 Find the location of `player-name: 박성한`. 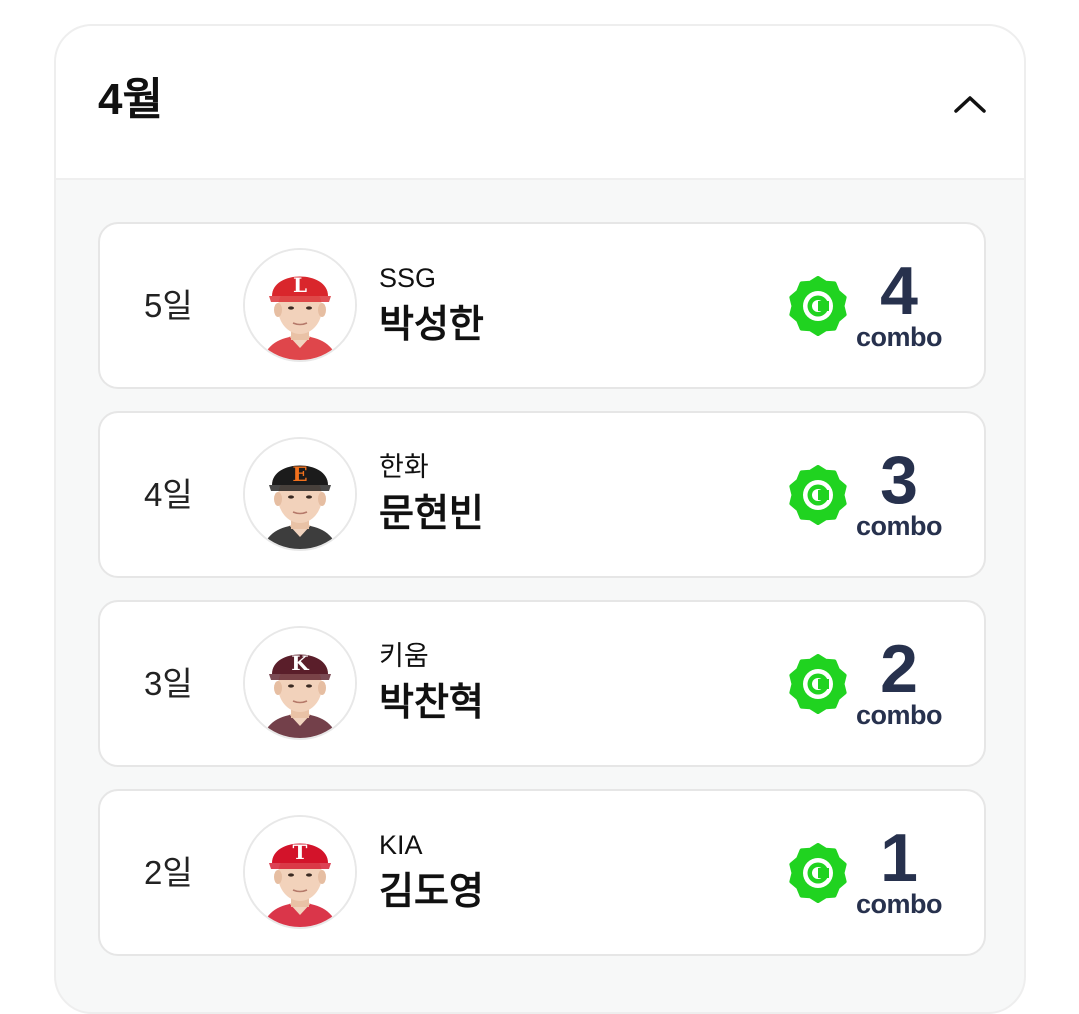

player-name: 박성한 is located at coordinates (431, 325).